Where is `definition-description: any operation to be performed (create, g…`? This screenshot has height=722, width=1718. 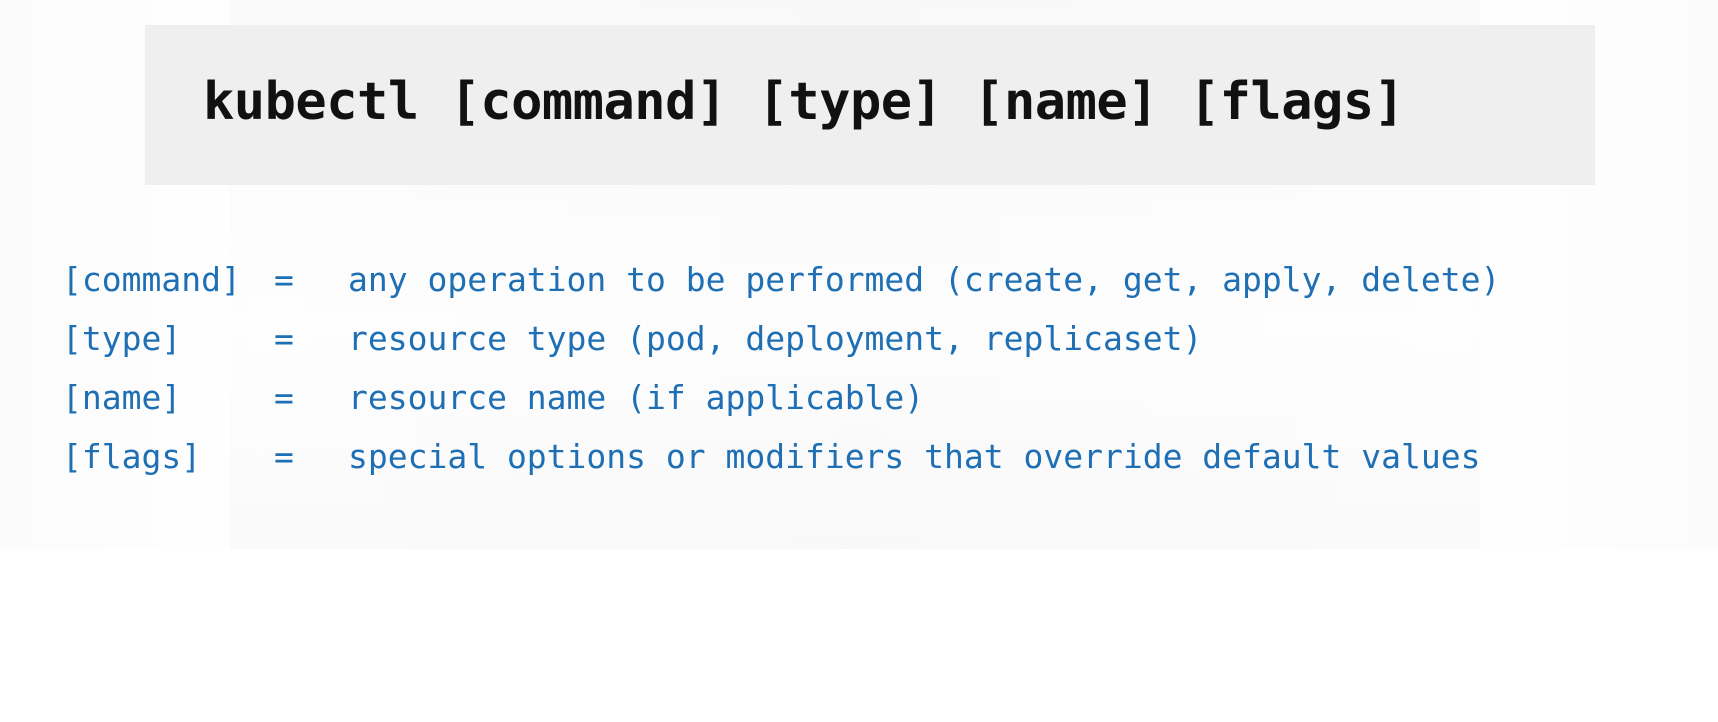
definition-description: any operation to be performed (create, g… is located at coordinates (924, 279).